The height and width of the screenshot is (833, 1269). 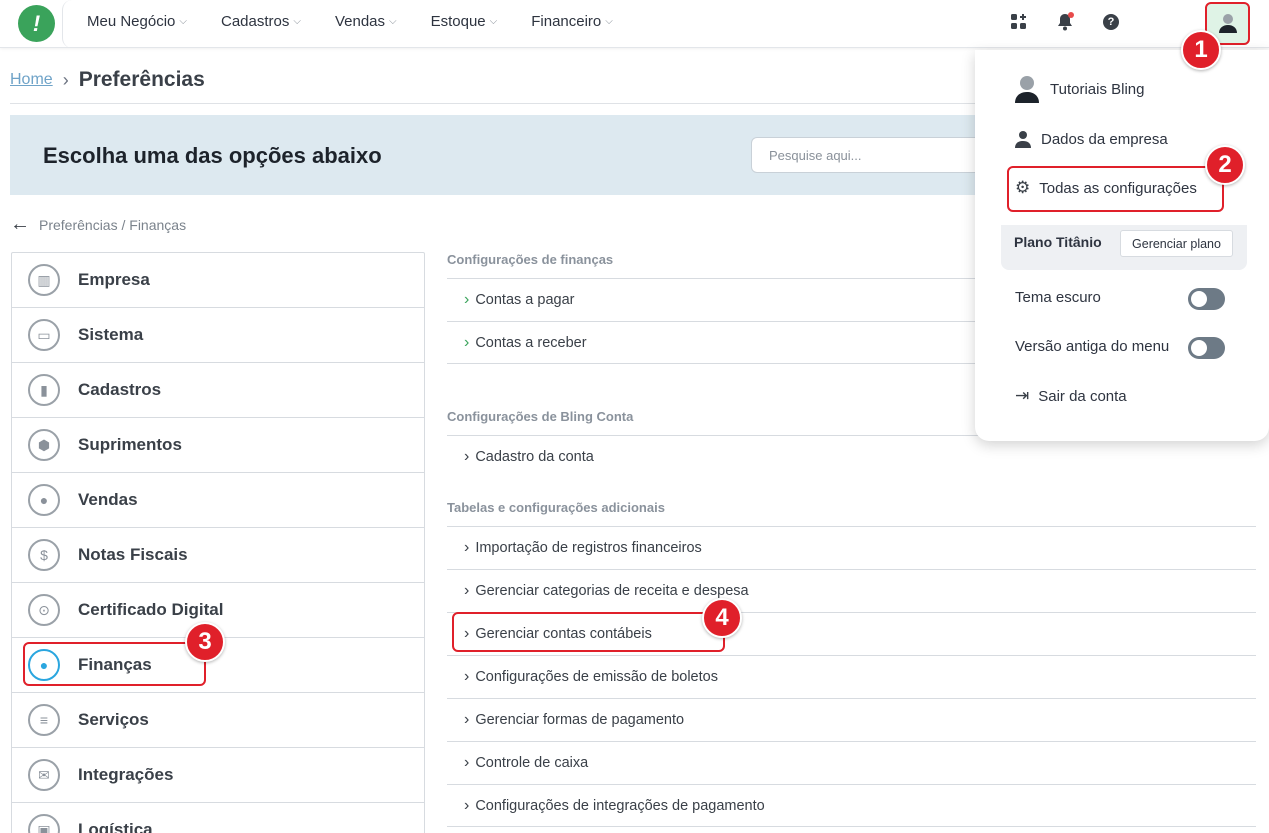 What do you see at coordinates (137, 21) in the screenshot?
I see `nav-meu-negocio: Meu Negócio ⌵` at bounding box center [137, 21].